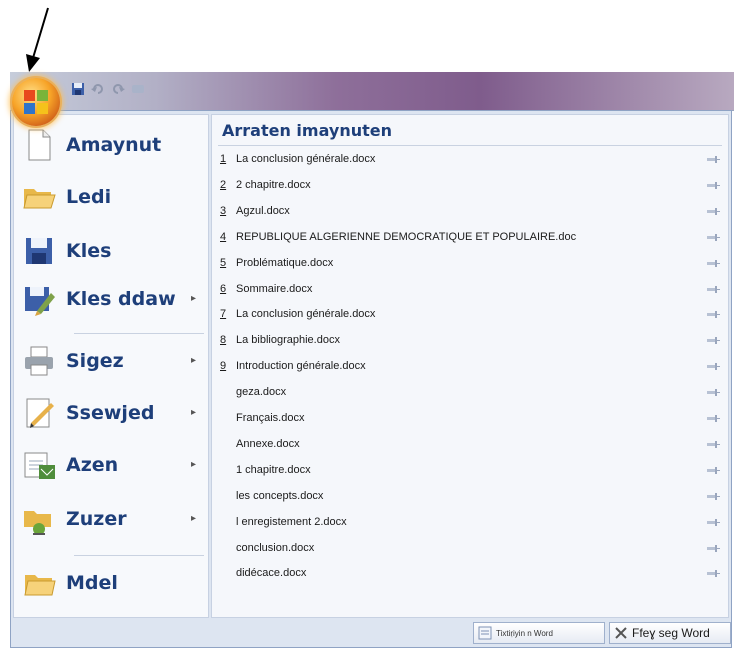  Describe the element at coordinates (470, 418) in the screenshot. I see `recent-document-item: Français.docx` at that location.